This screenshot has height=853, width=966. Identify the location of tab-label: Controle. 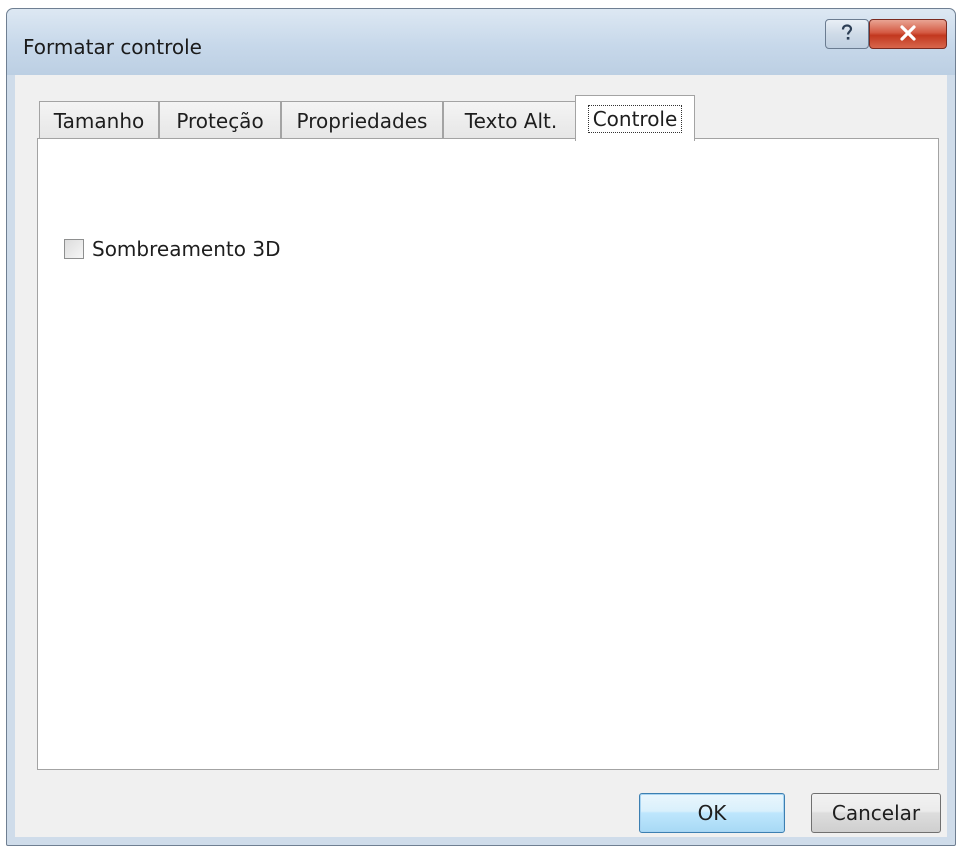
(635, 118).